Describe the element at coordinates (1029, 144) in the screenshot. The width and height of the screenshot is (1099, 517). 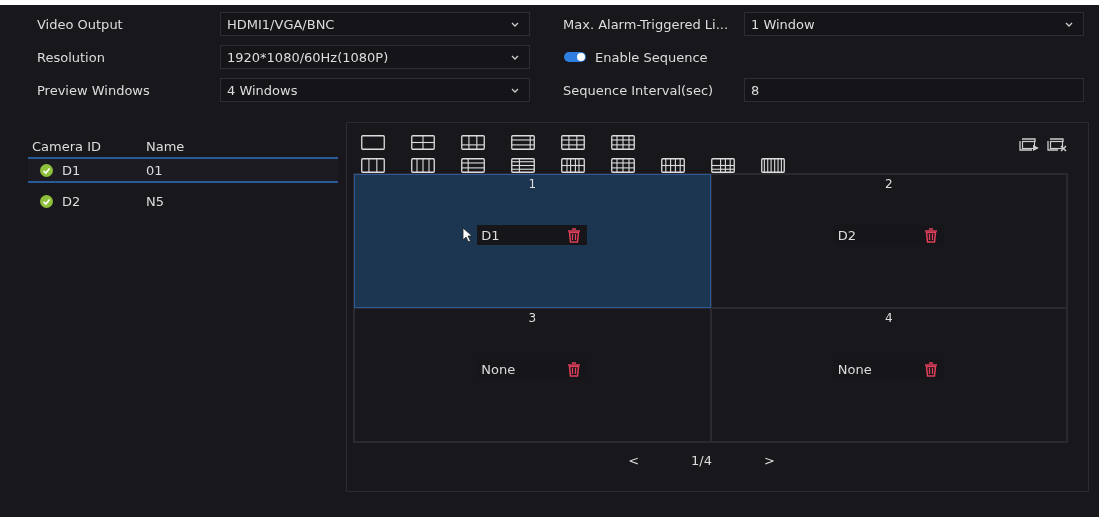
I see `start-sequence-icon` at that location.